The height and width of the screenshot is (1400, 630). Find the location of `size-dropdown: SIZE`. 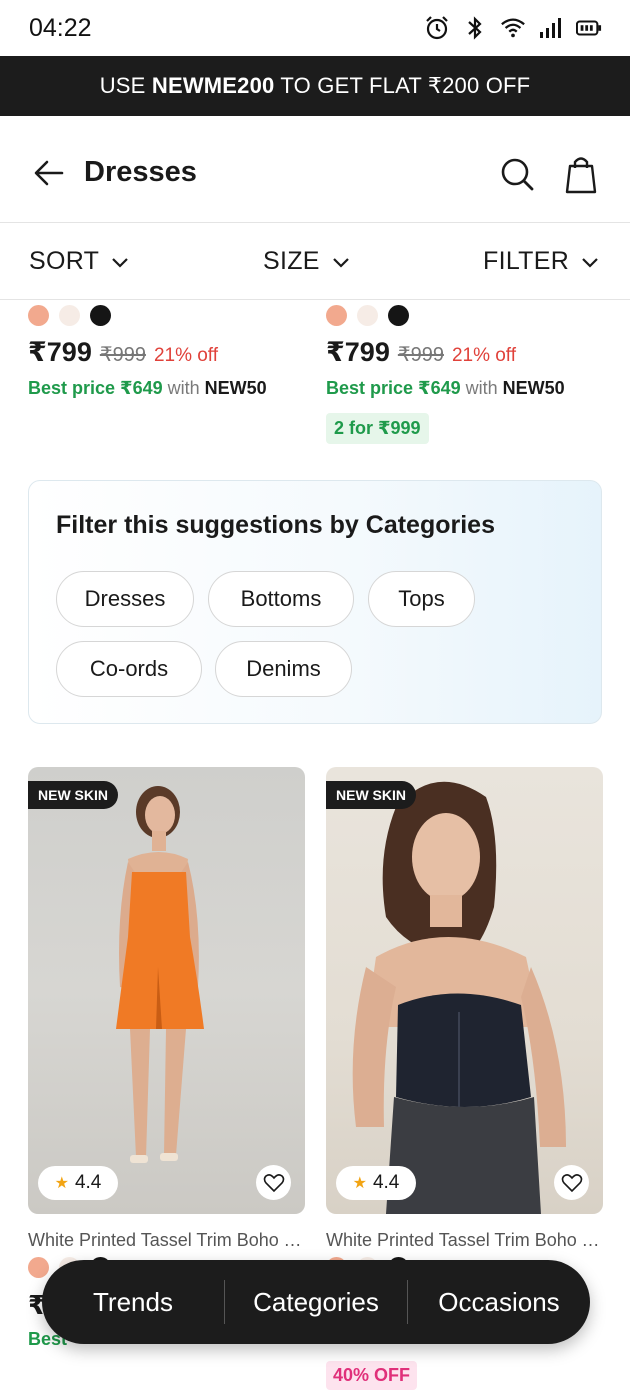

size-dropdown: SIZE is located at coordinates (307, 261).